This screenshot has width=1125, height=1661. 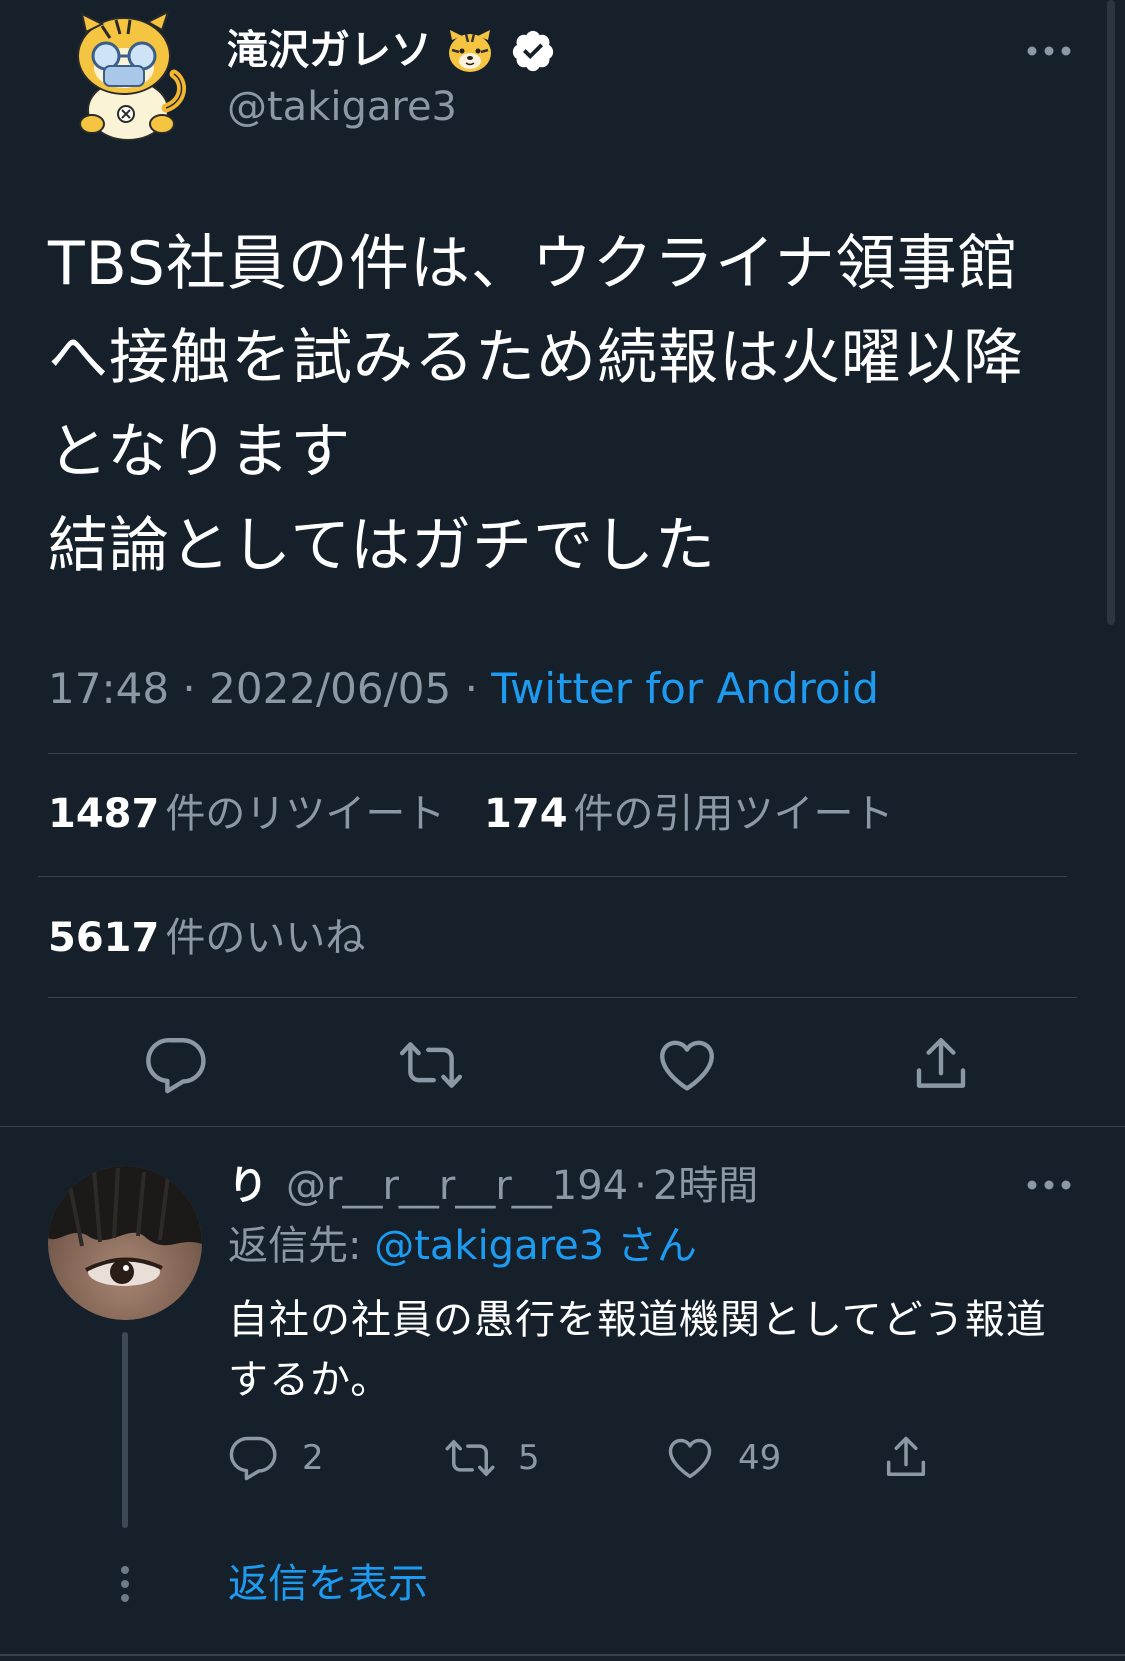 I want to click on show-replies-link: 返信を表示, so click(x=328, y=1584).